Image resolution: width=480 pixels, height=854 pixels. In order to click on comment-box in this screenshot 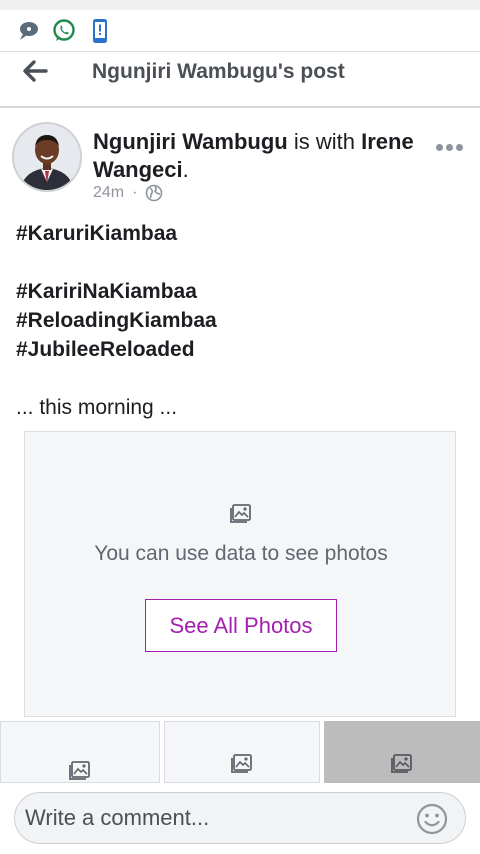, I will do `click(240, 818)`.